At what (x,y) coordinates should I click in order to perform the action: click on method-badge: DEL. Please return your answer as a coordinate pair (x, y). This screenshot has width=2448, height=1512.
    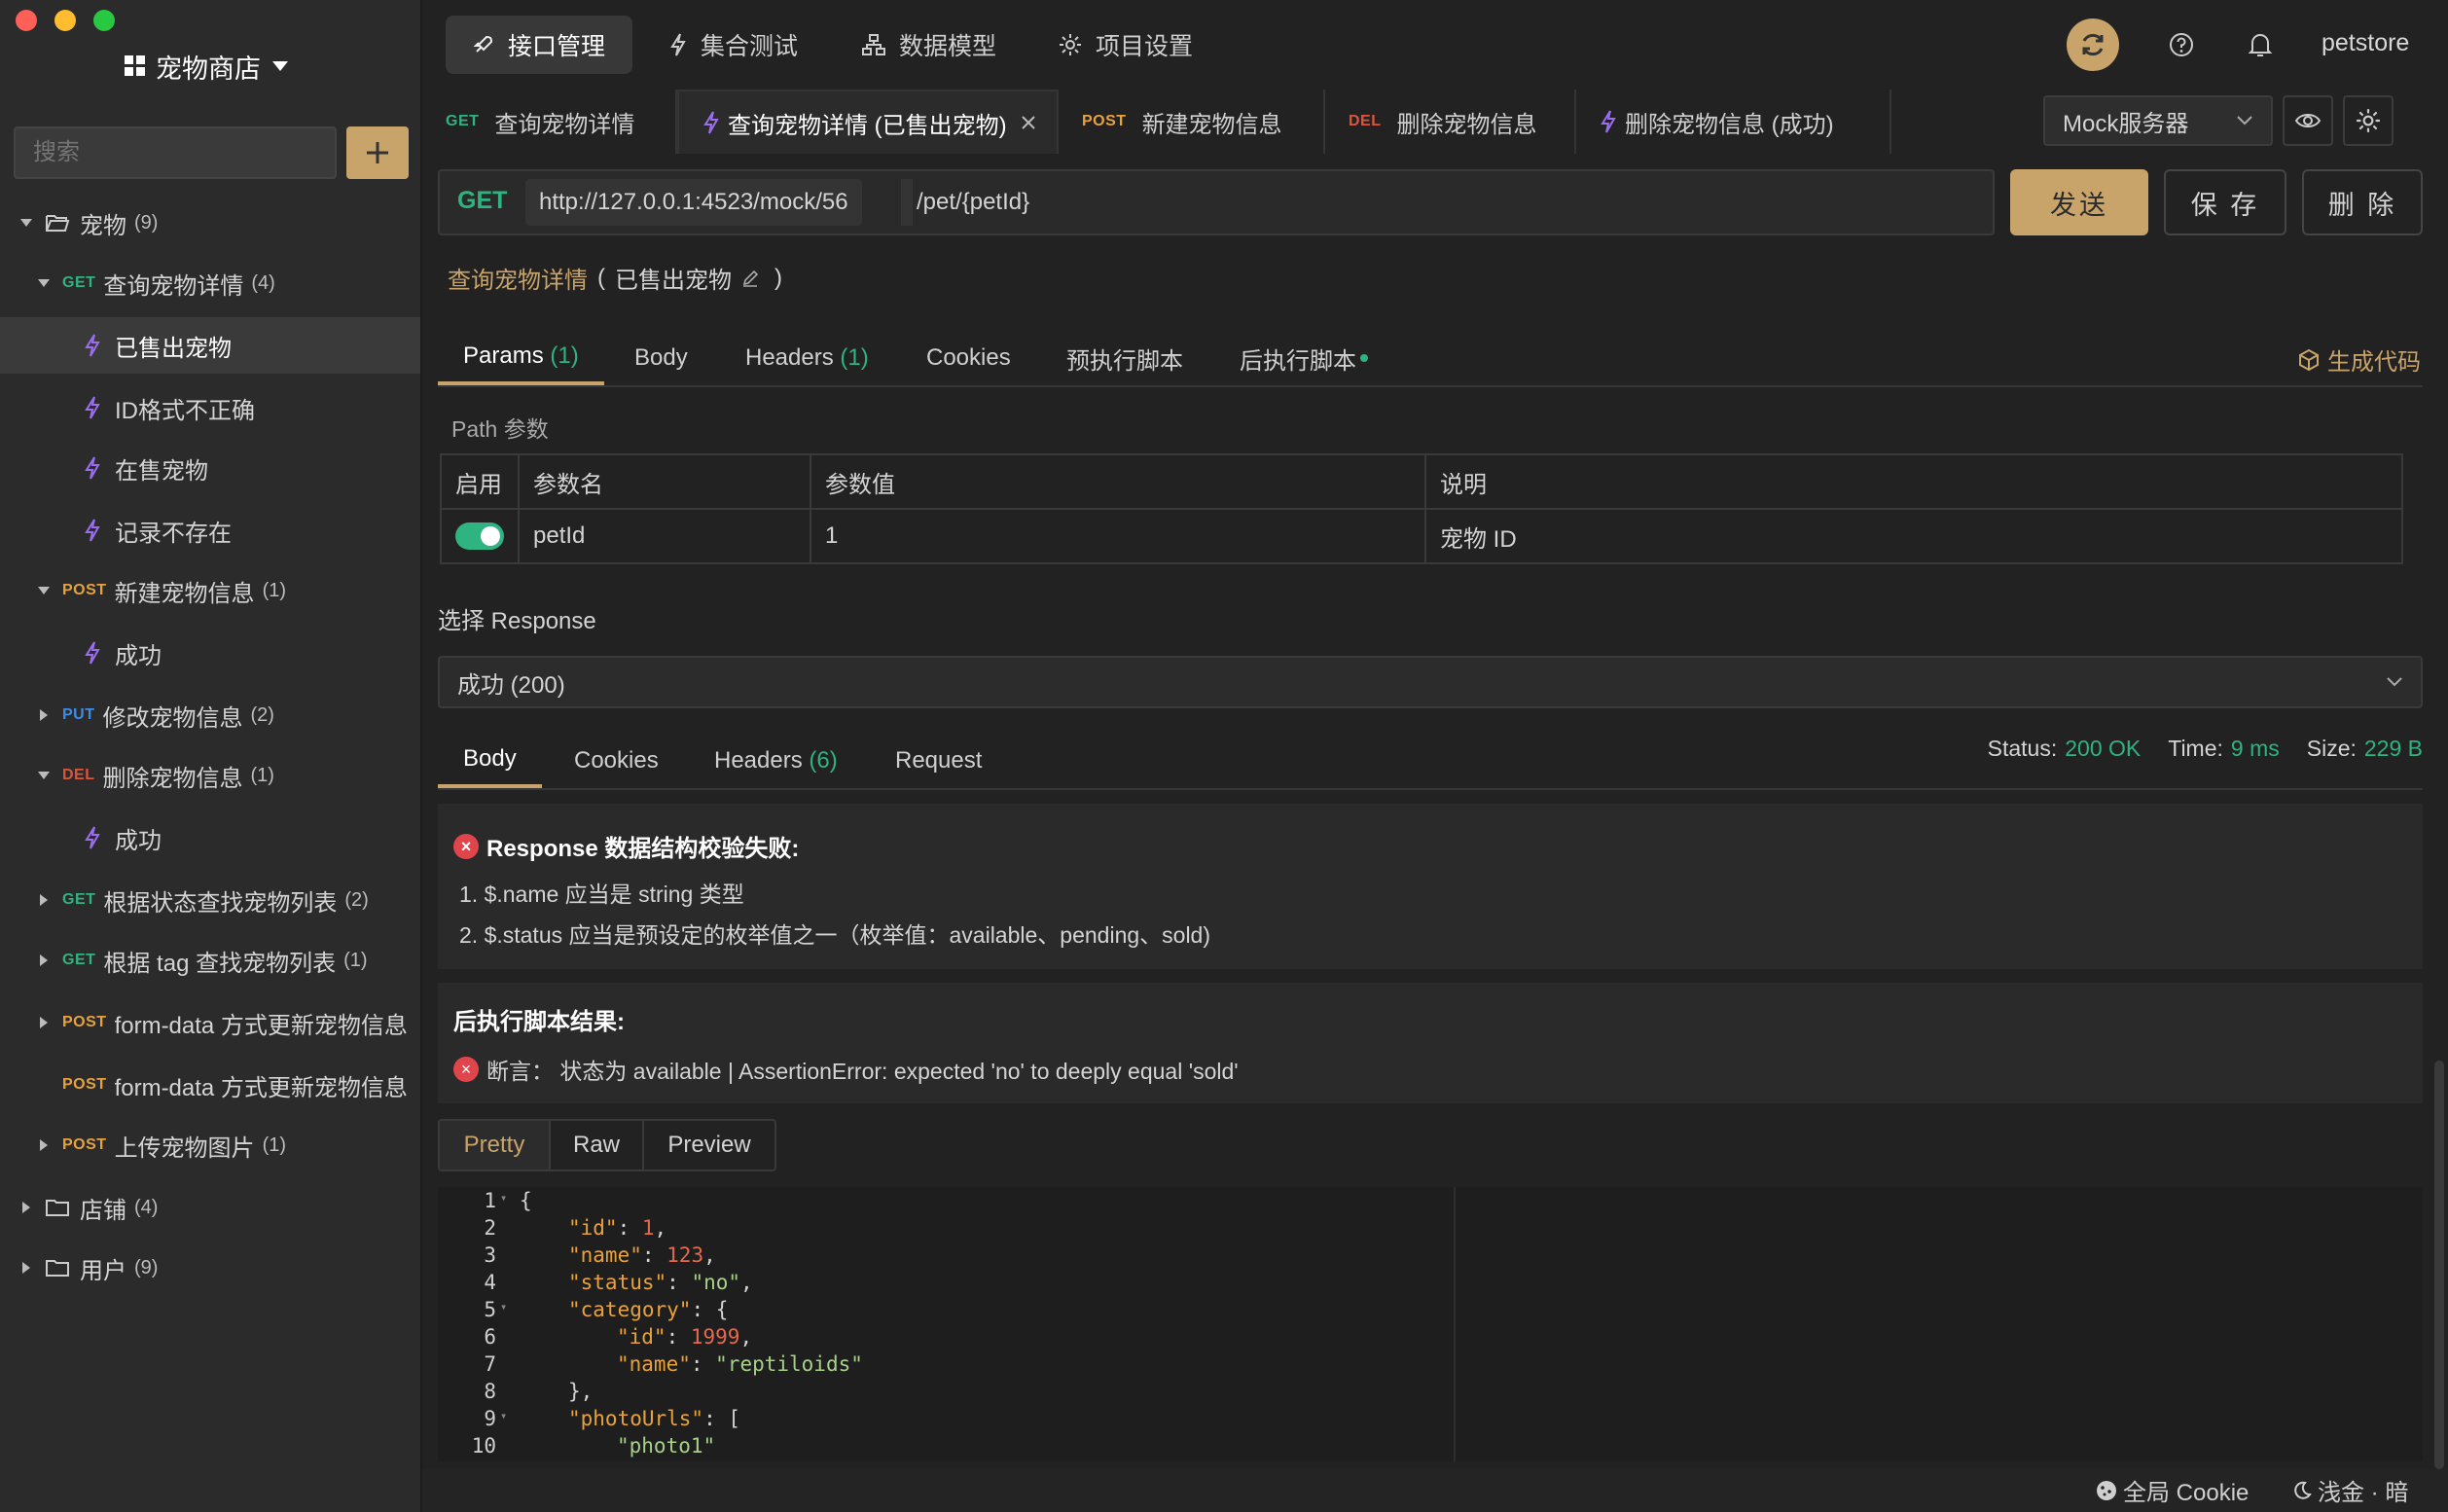
    Looking at the image, I should click on (1365, 121).